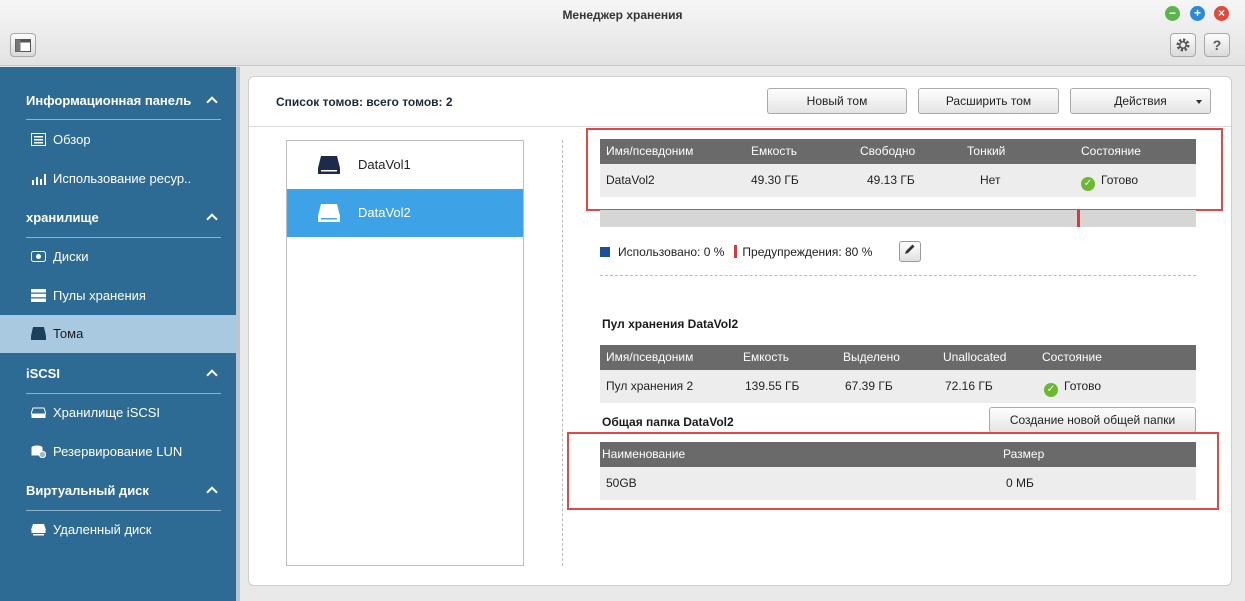 This screenshot has height=601, width=1245. Describe the element at coordinates (1078, 218) in the screenshot. I see `warning-threshold-marker` at that location.